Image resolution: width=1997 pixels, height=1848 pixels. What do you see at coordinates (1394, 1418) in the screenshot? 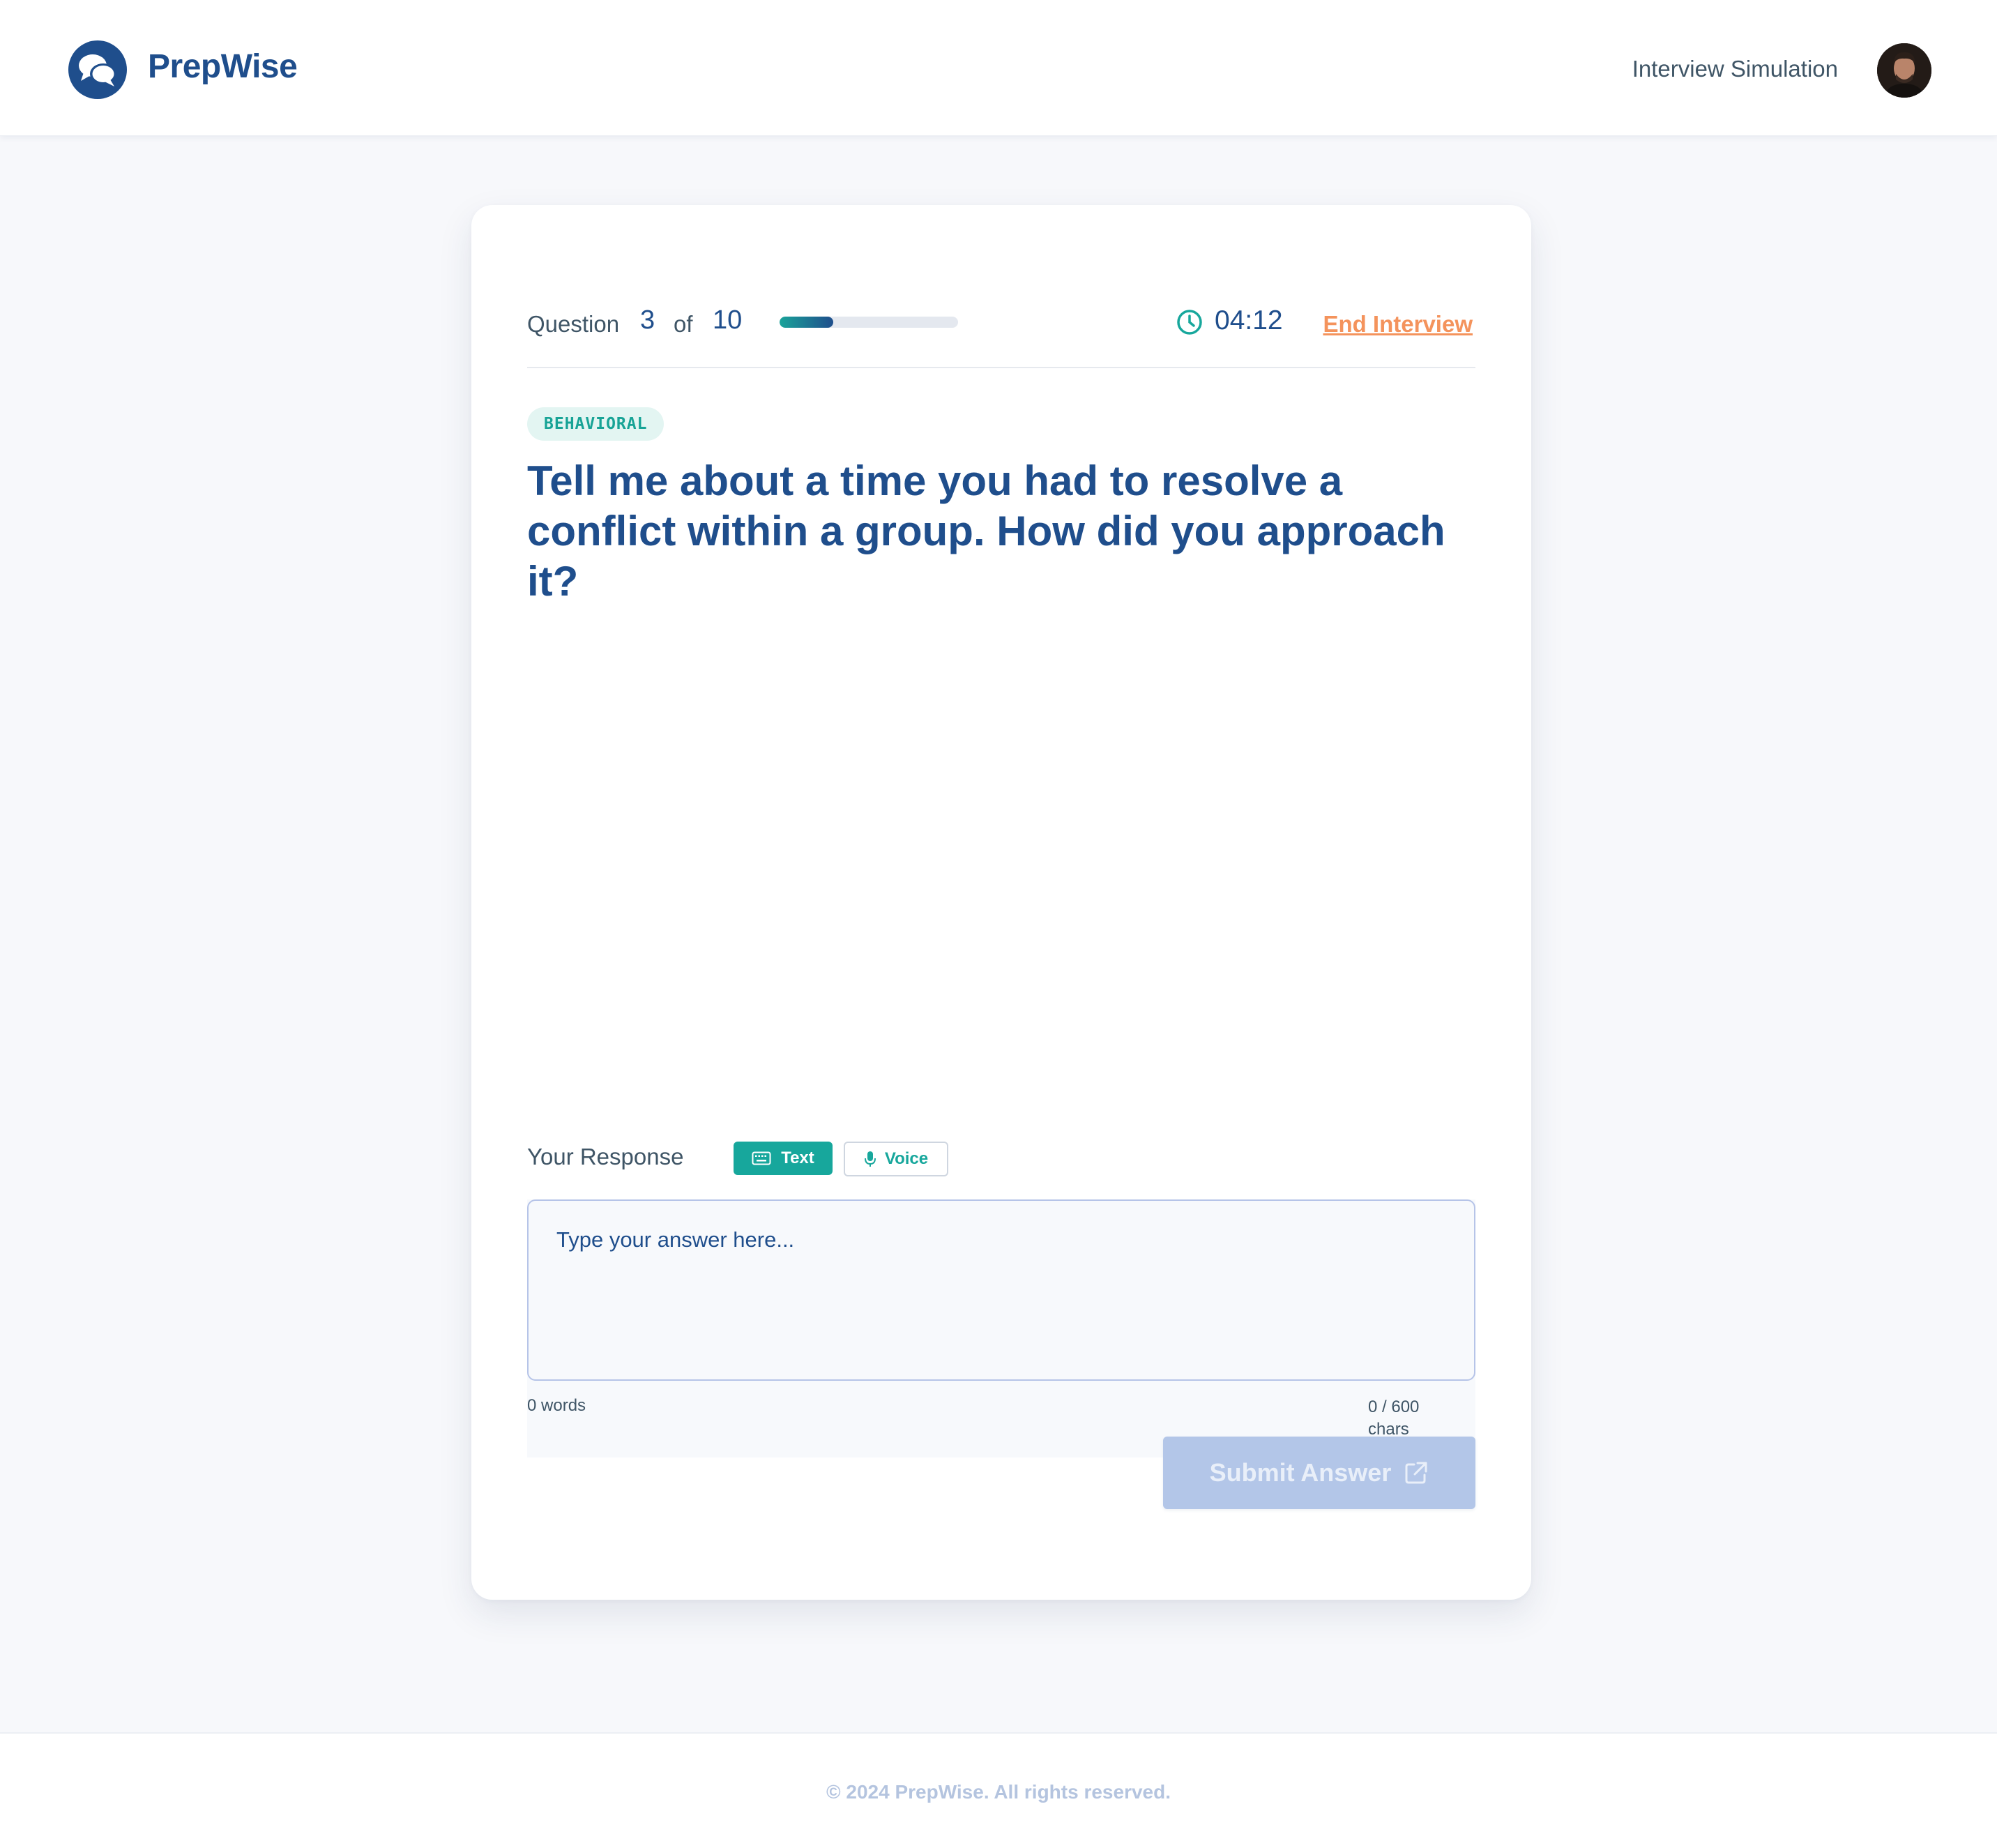
I see `char-count: 0 / 600 chars` at bounding box center [1394, 1418].